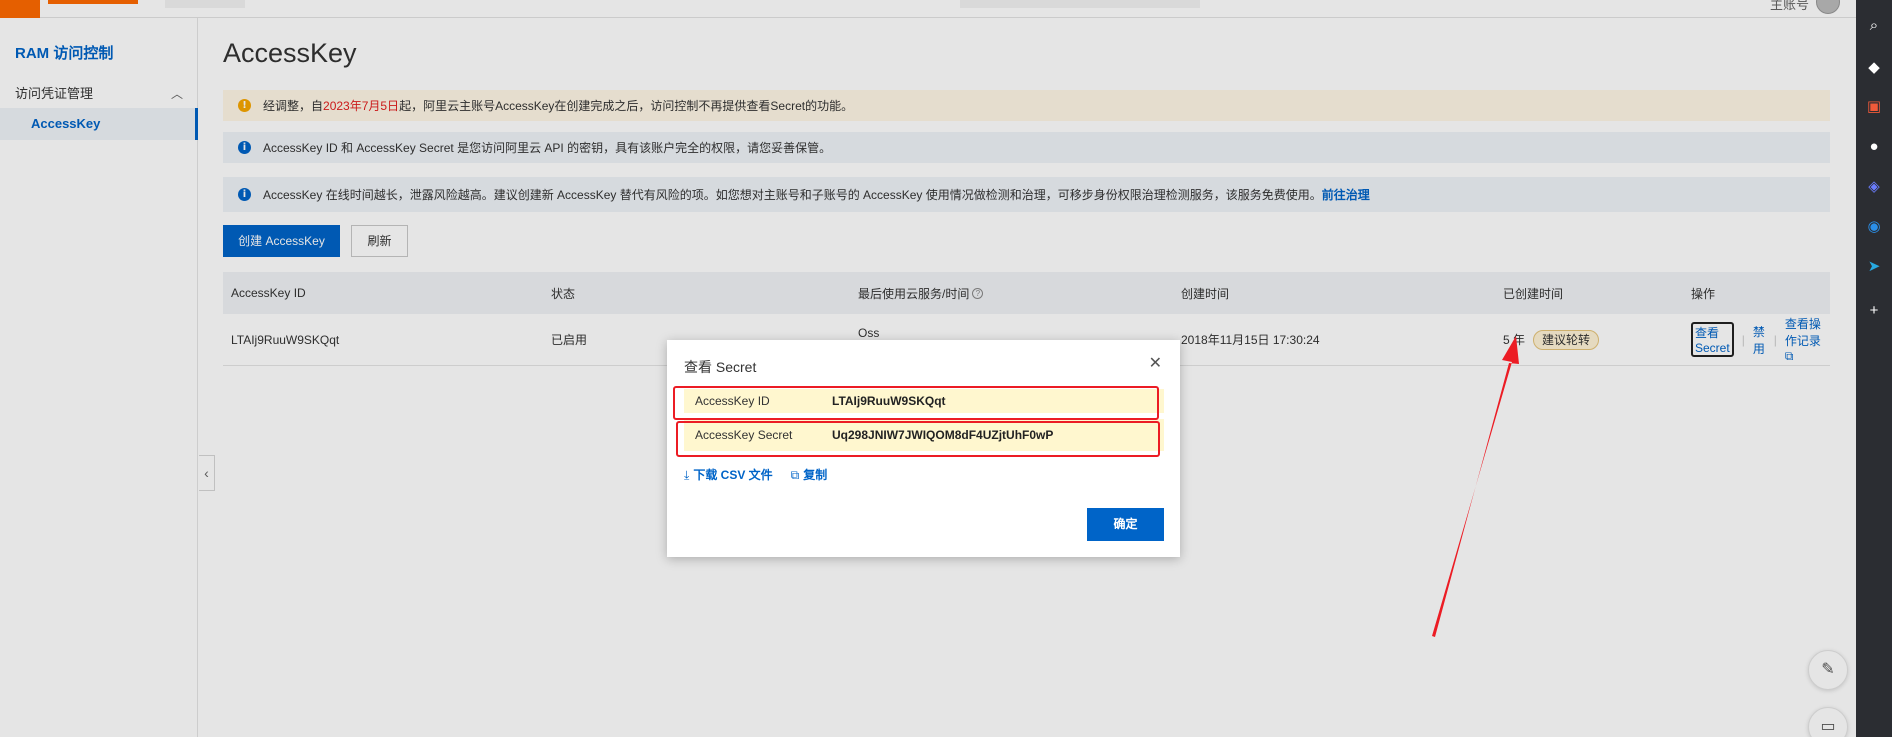 This screenshot has height=737, width=1892. I want to click on copilot-icon: ◈, so click(1874, 187).